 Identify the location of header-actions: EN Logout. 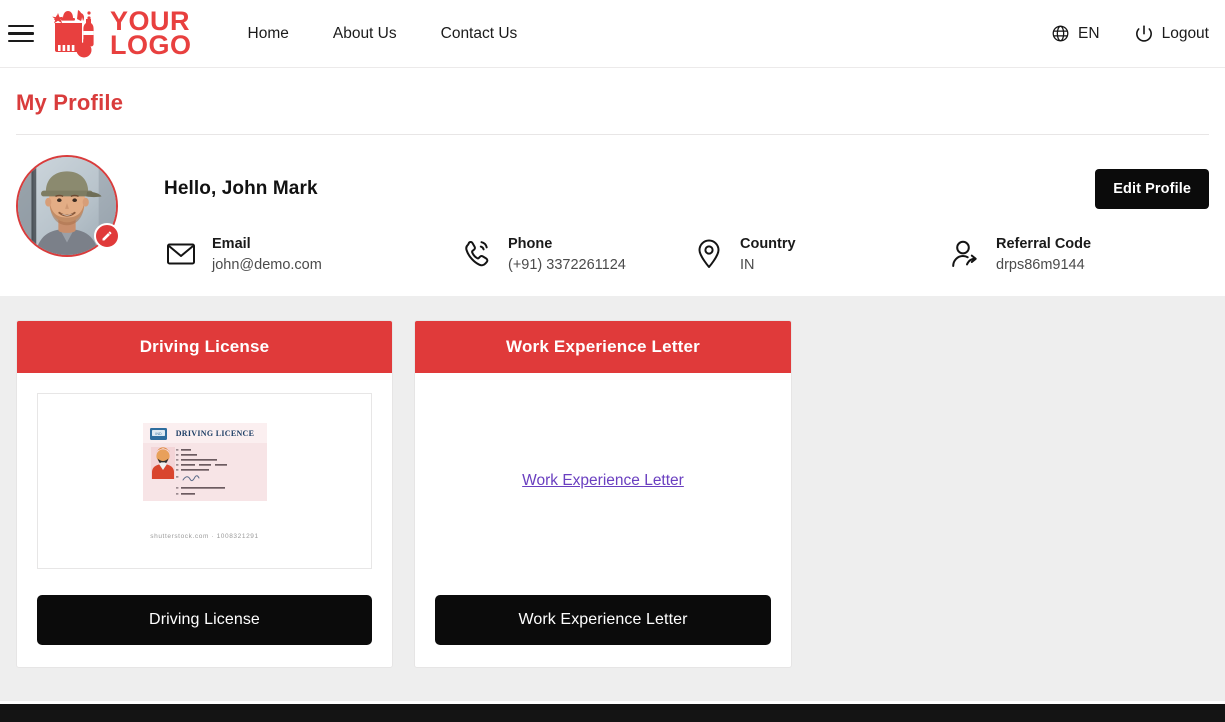
(1130, 34).